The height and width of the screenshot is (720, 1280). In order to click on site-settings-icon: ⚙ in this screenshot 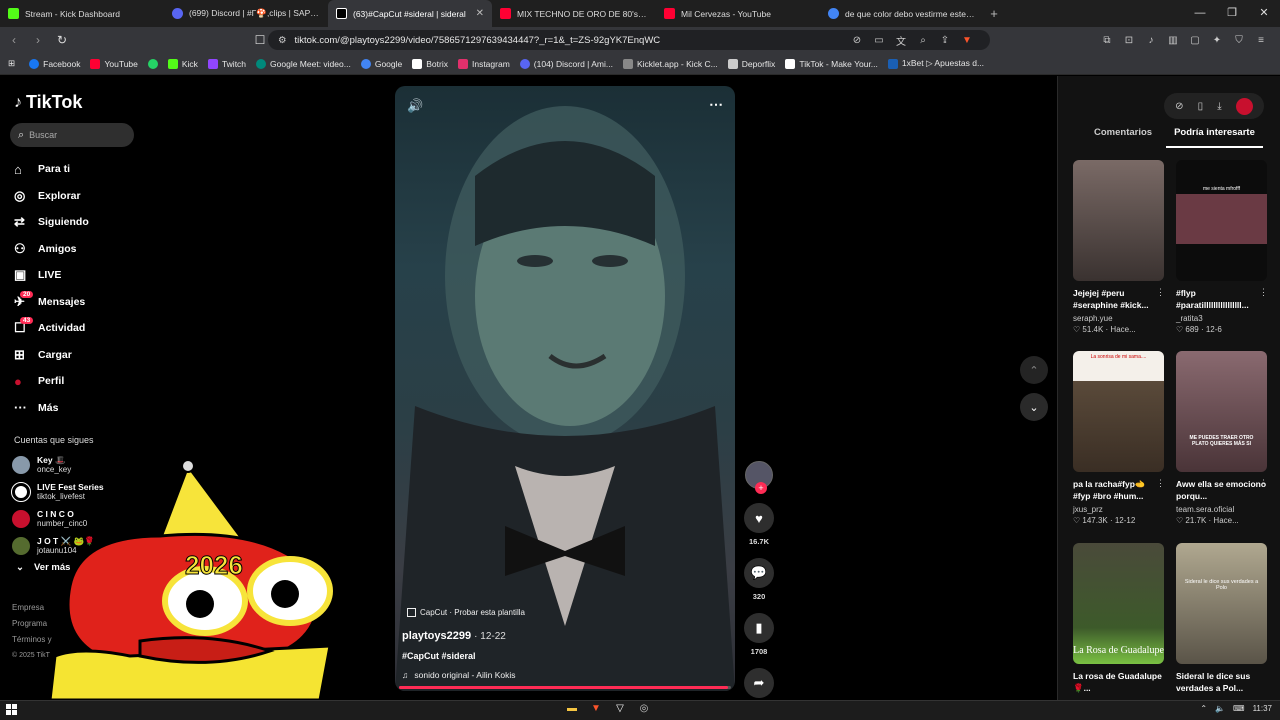, I will do `click(282, 40)`.